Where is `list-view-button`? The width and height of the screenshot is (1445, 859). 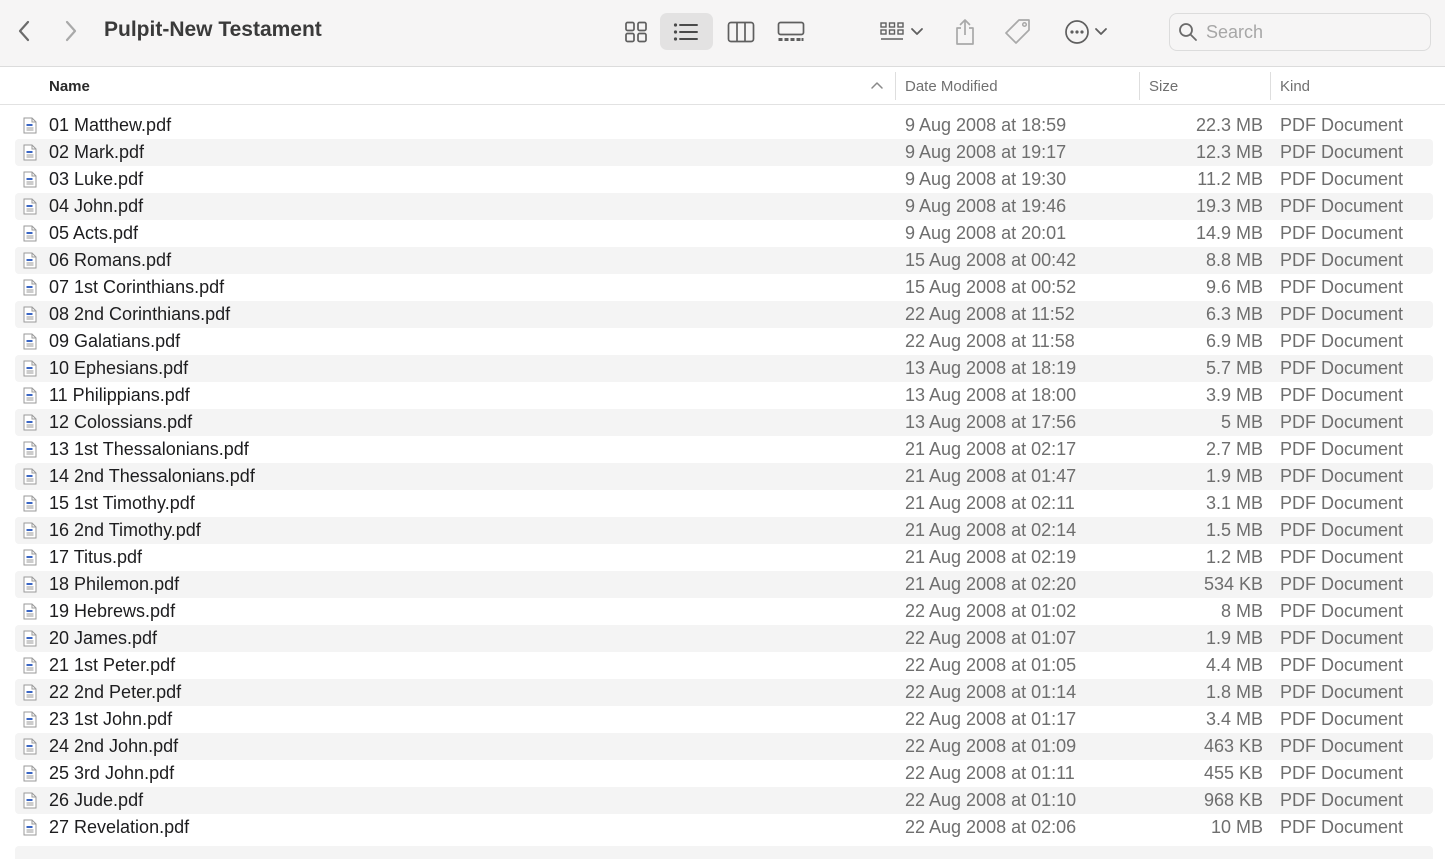
list-view-button is located at coordinates (686, 31).